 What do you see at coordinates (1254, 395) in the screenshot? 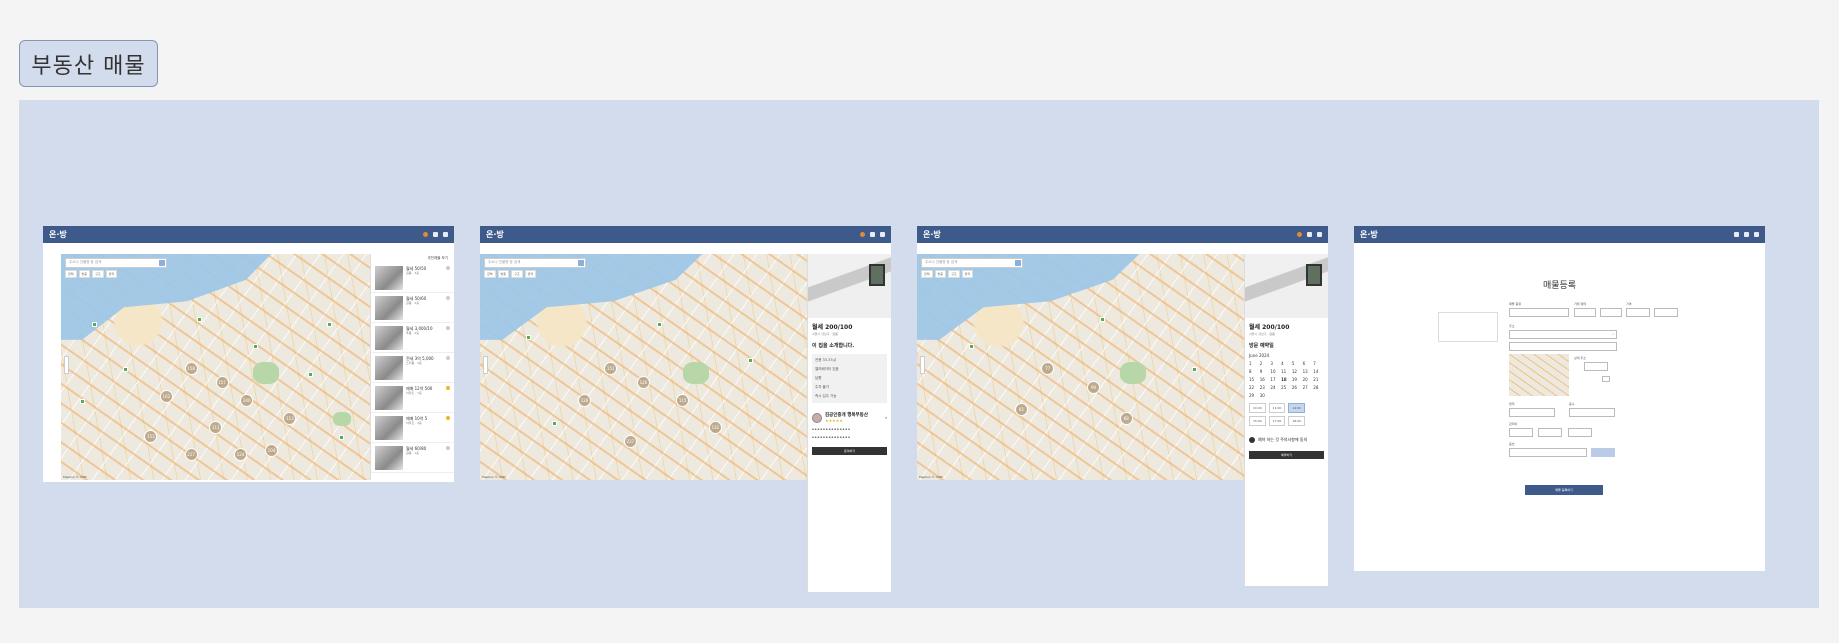
I see `calendar-day: 29` at bounding box center [1254, 395].